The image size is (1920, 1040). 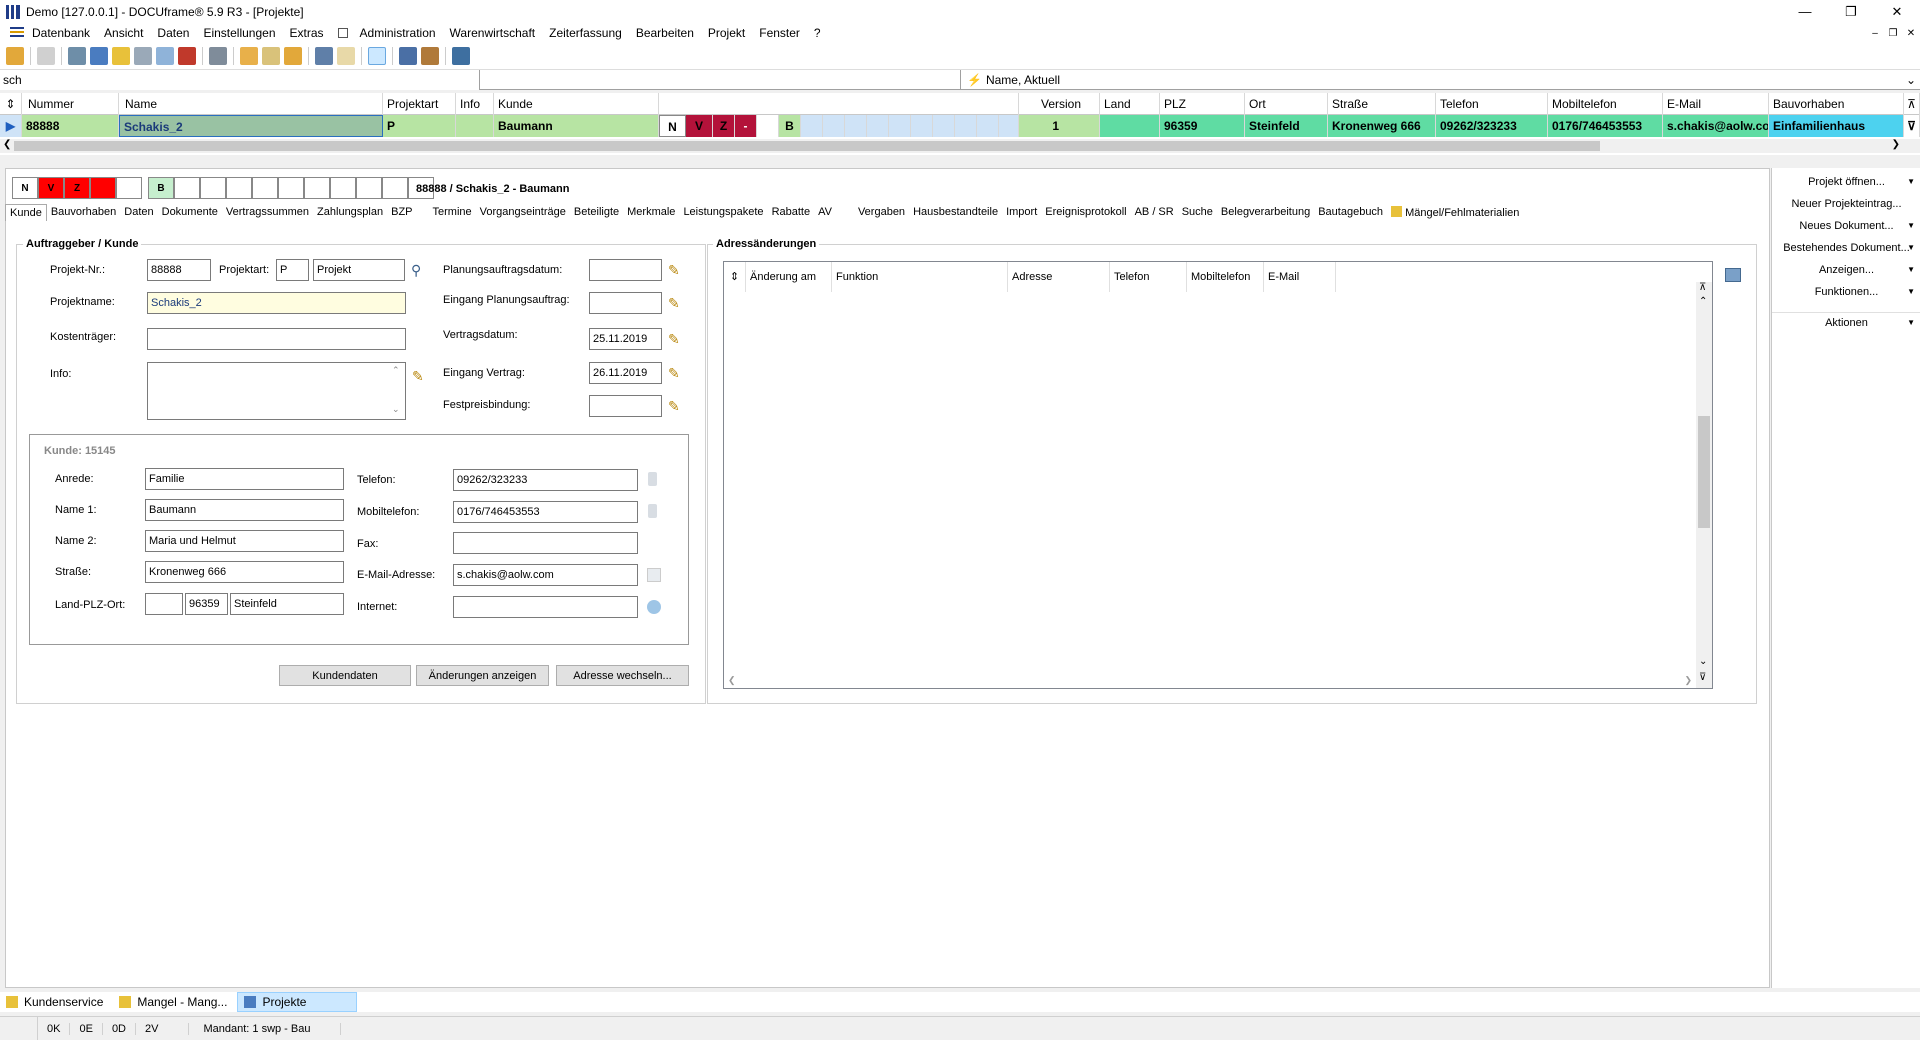 What do you see at coordinates (1912, 104) in the screenshot?
I see `scroll-top-icon: ⊼` at bounding box center [1912, 104].